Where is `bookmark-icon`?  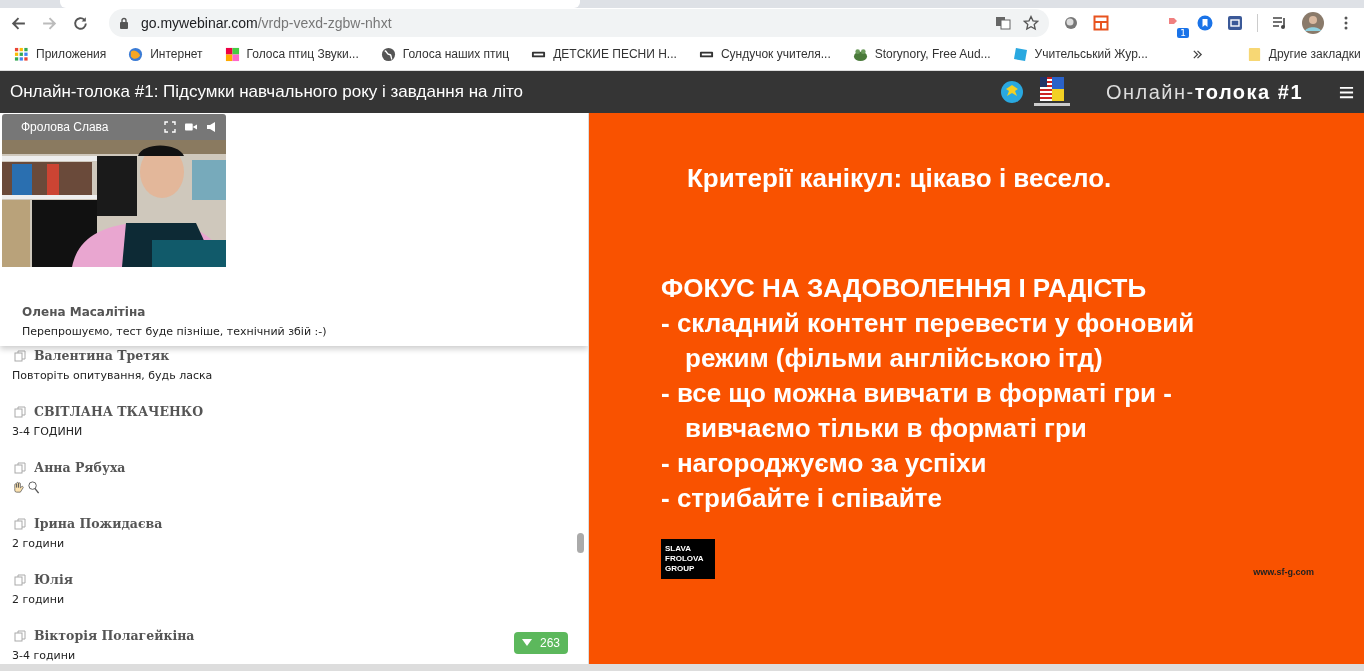
bookmark-icon is located at coordinates (1205, 23).